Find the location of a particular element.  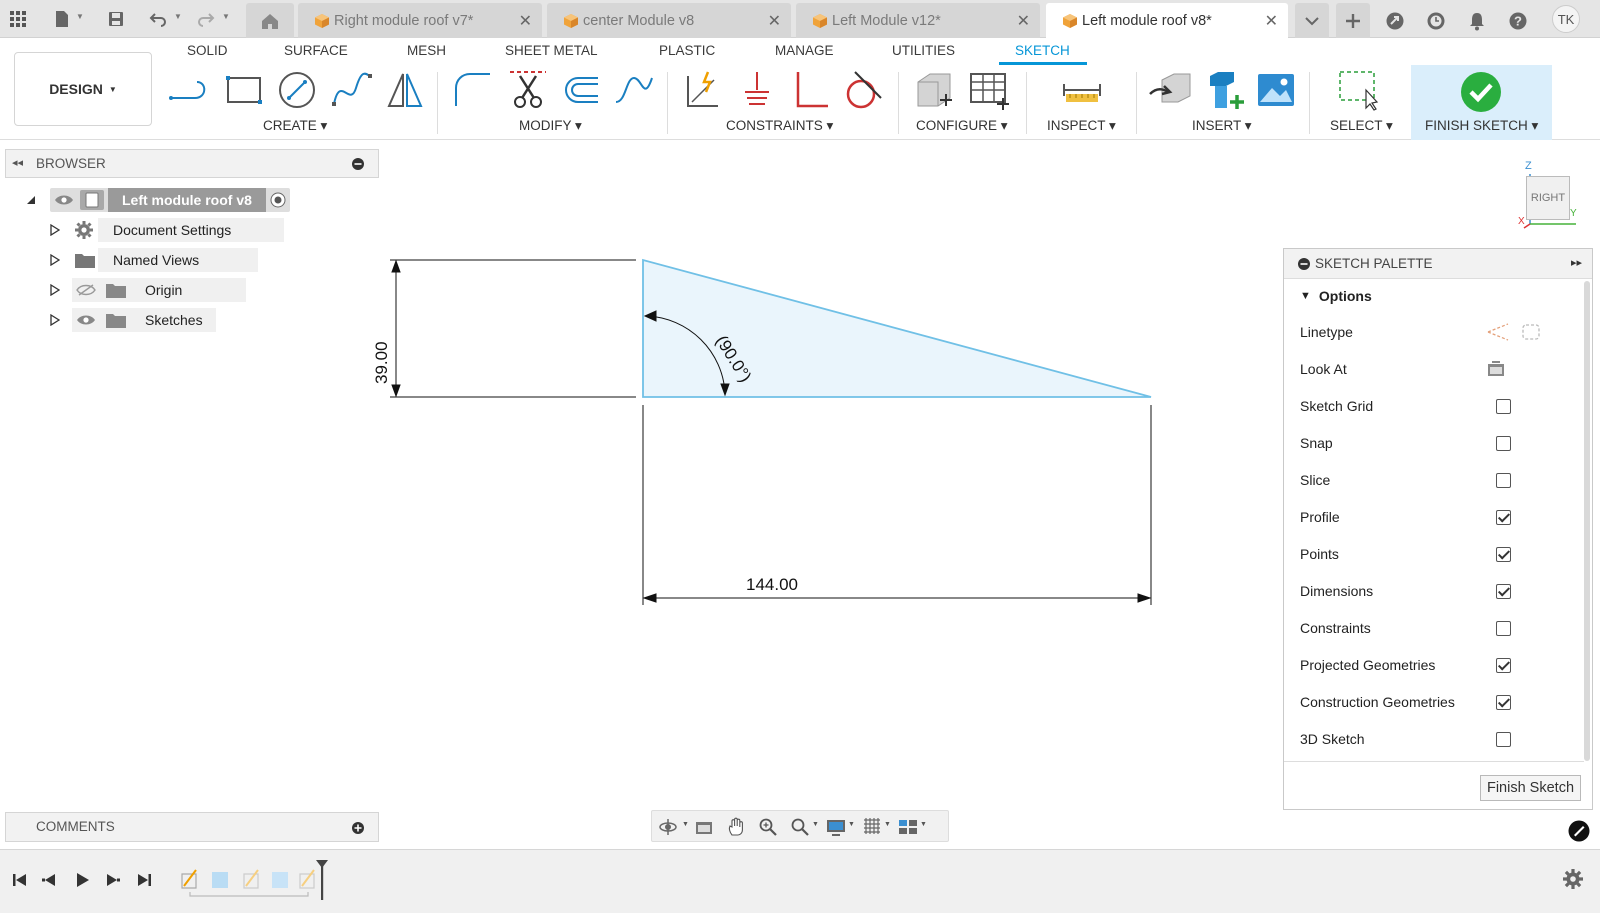

viewports-chevron-icon: ▼ is located at coordinates (923, 824).